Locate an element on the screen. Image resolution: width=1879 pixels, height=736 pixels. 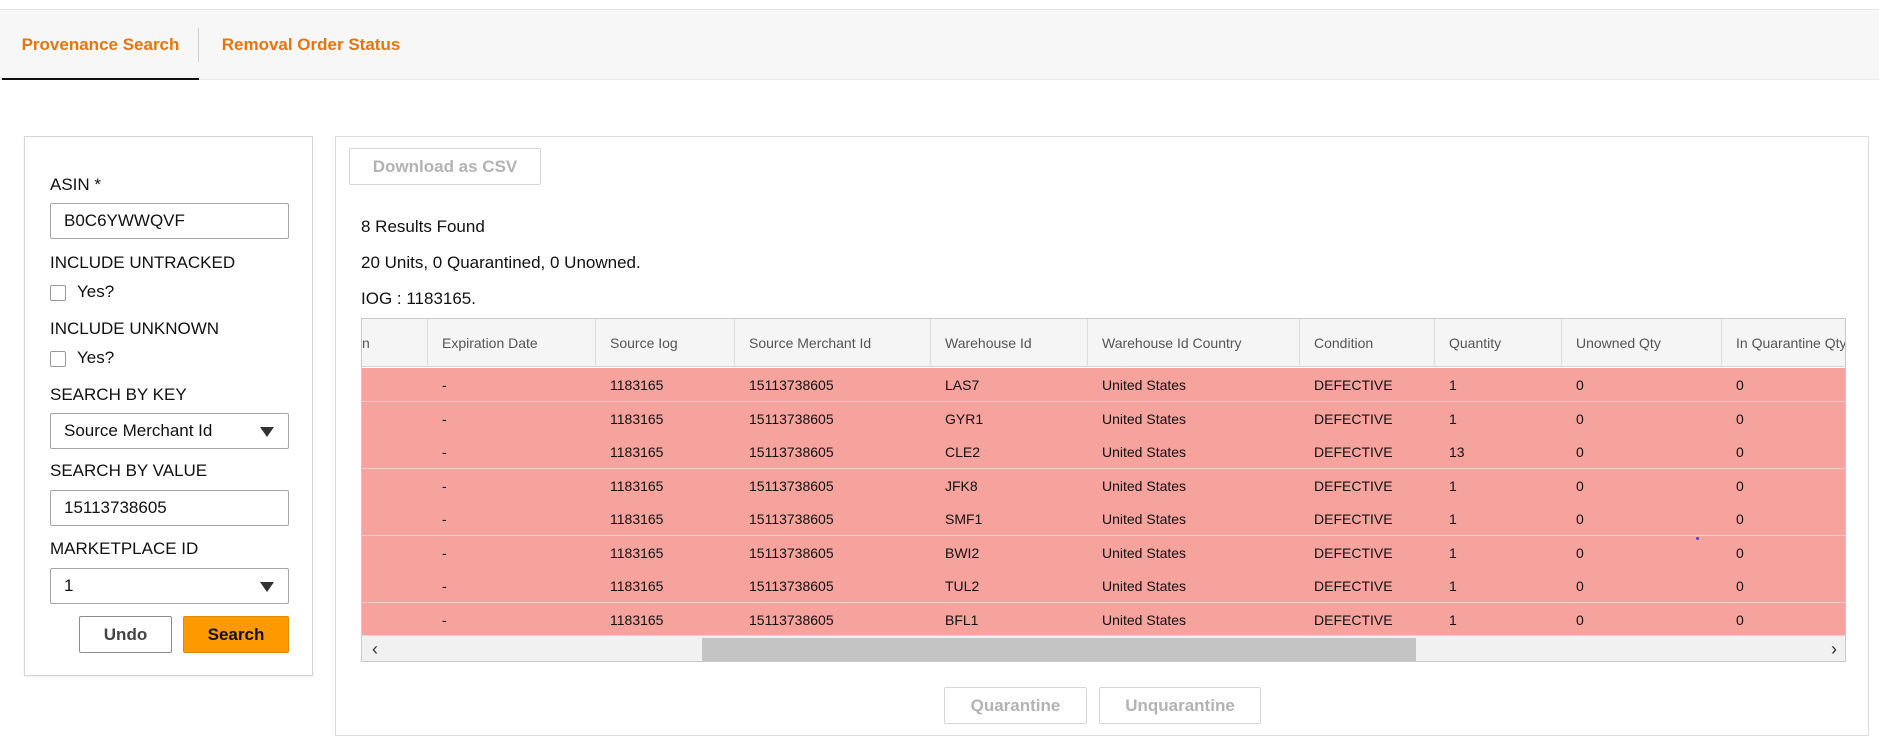
tab-removal-order-status: Removal Order Status is located at coordinates (311, 45).